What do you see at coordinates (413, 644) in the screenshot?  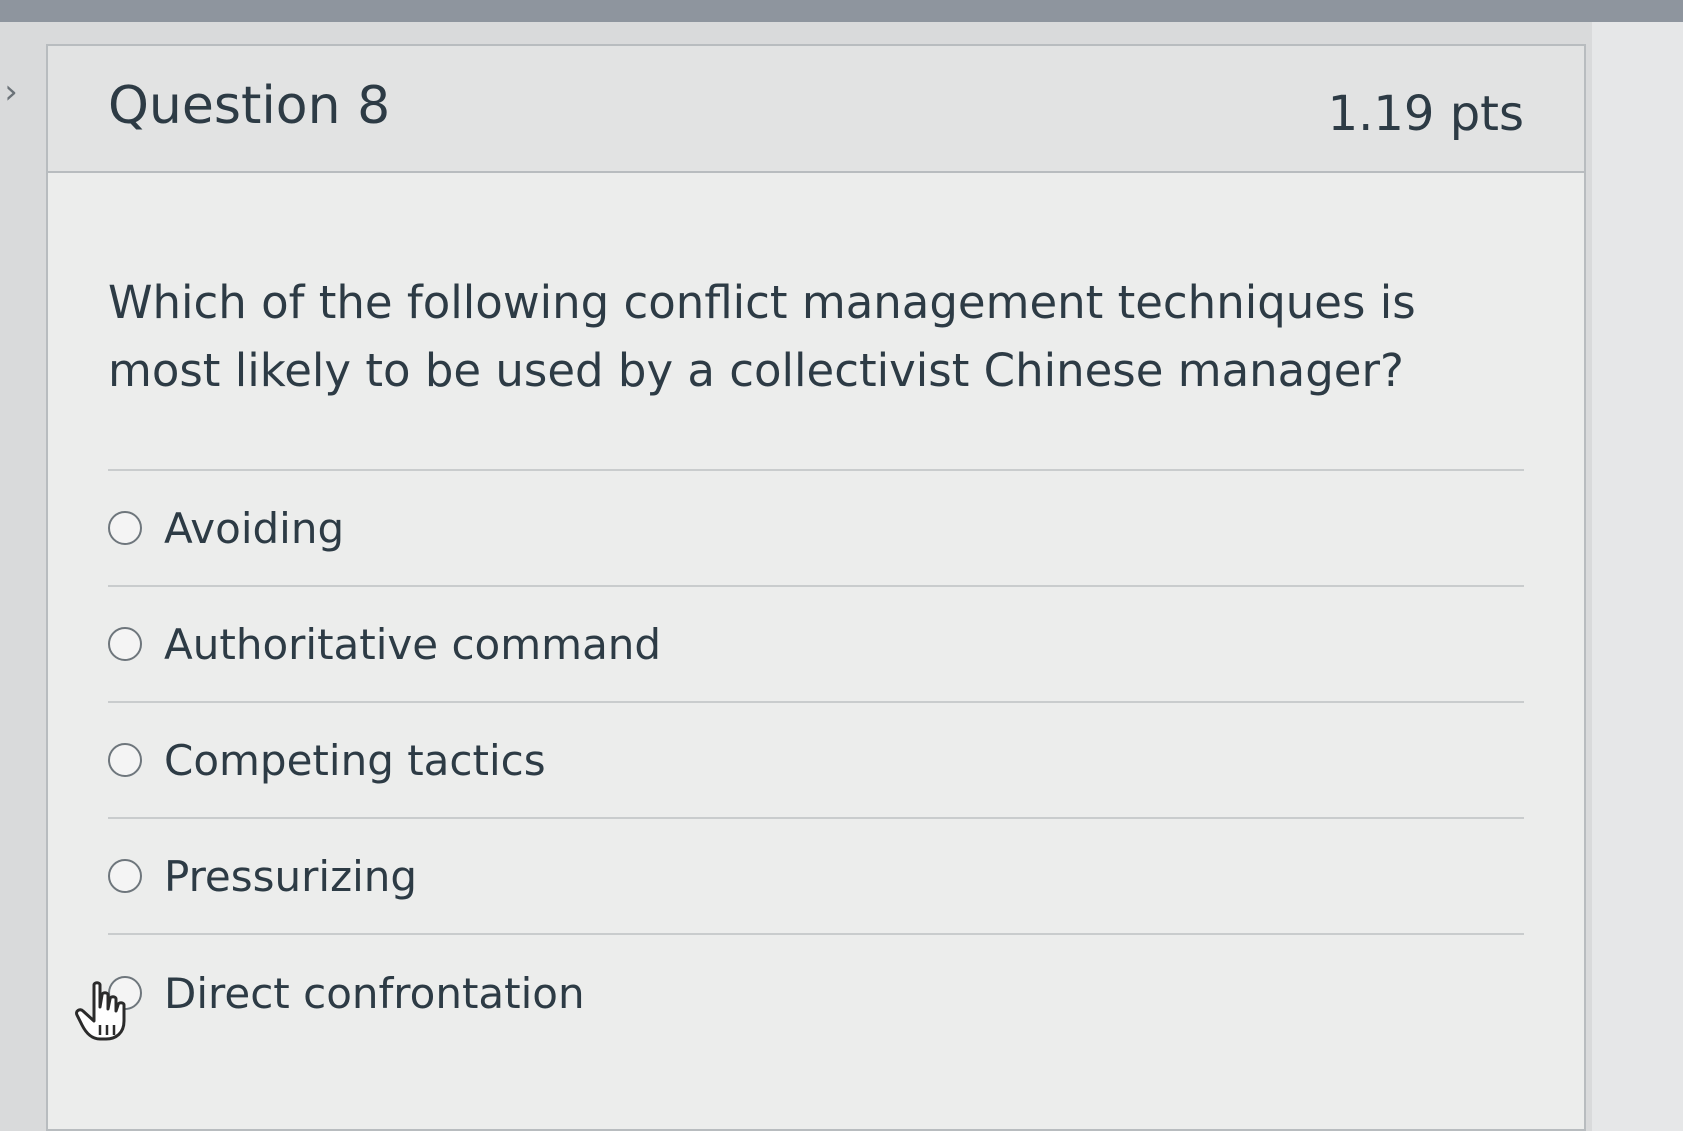 I see `answer-label: Authoritative command` at bounding box center [413, 644].